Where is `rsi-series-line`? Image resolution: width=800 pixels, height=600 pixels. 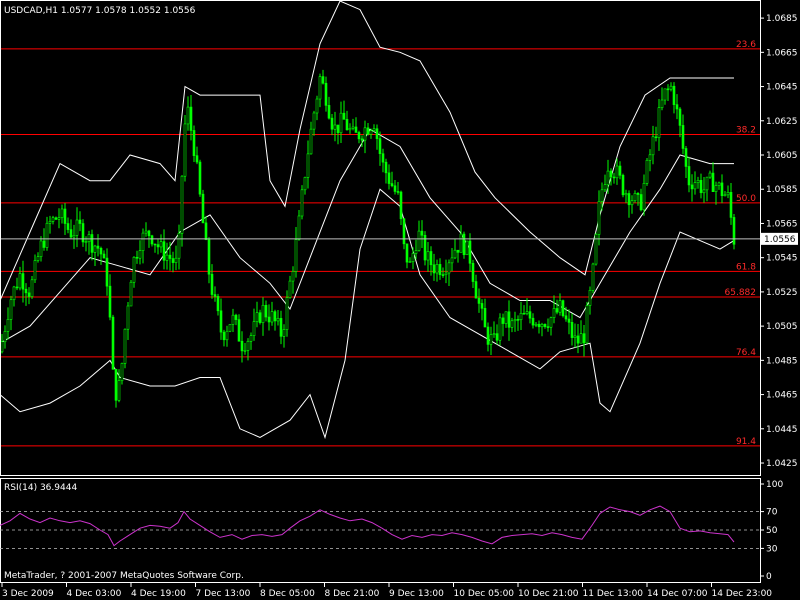
rsi-series-line is located at coordinates (367, 526).